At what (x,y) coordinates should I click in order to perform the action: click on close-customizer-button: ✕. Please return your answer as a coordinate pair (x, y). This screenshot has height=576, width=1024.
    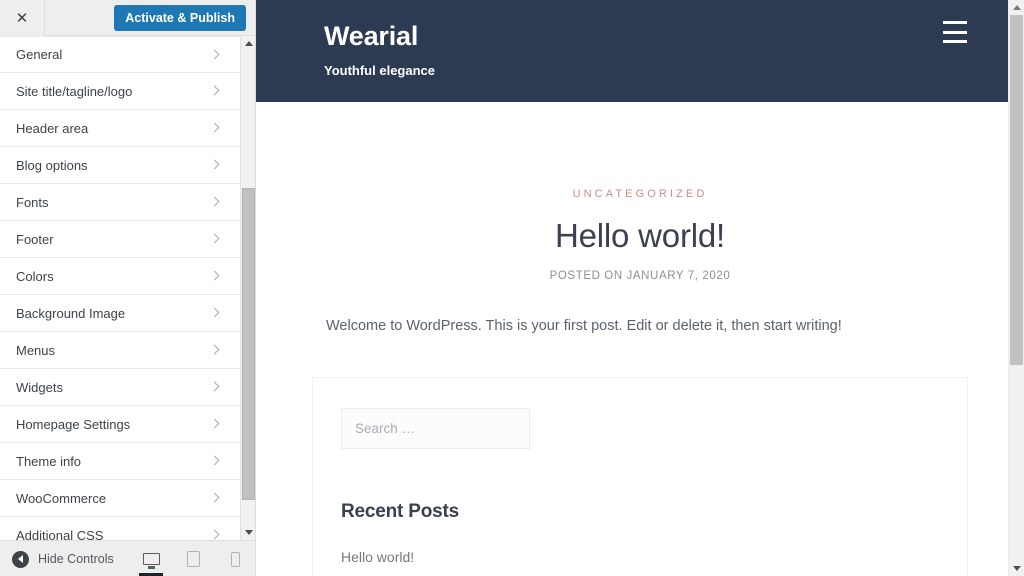
    Looking at the image, I should click on (22, 18).